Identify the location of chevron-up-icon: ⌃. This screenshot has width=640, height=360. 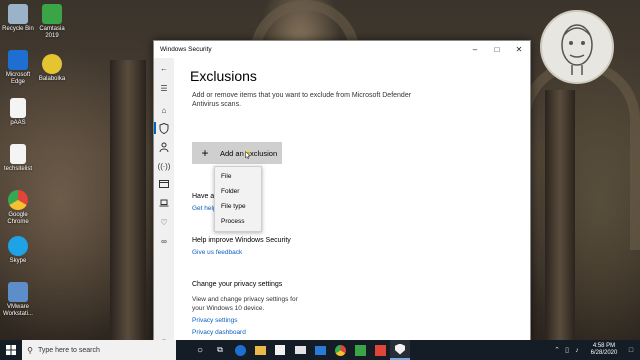
(557, 350).